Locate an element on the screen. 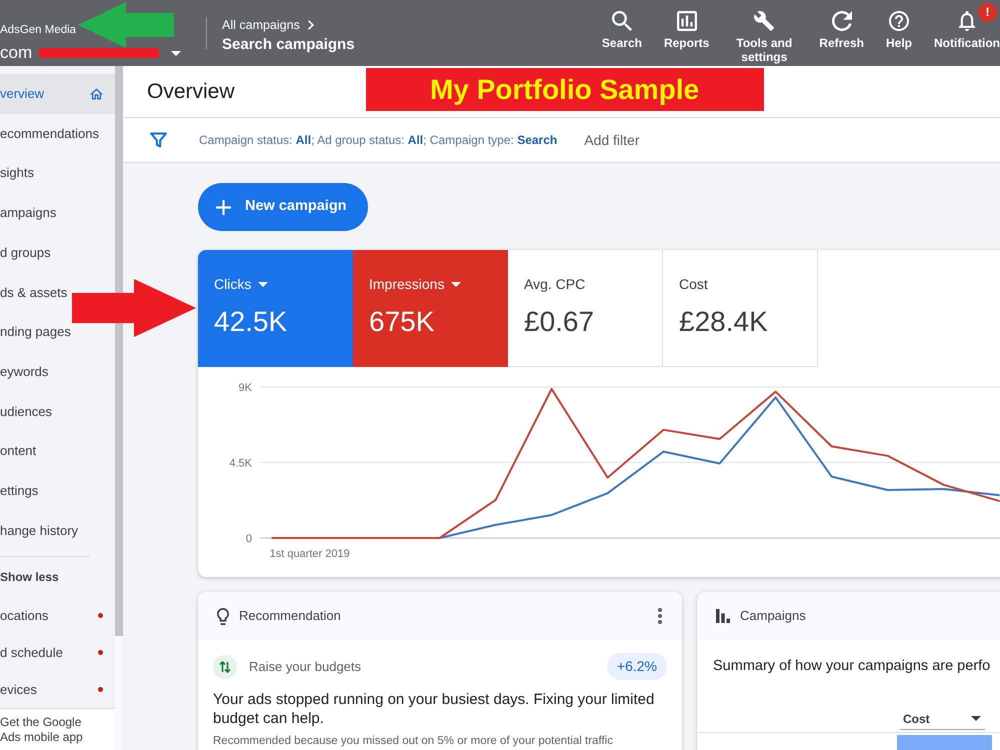 This screenshot has height=750, width=1000. refresh-button: Refresh is located at coordinates (841, 30).